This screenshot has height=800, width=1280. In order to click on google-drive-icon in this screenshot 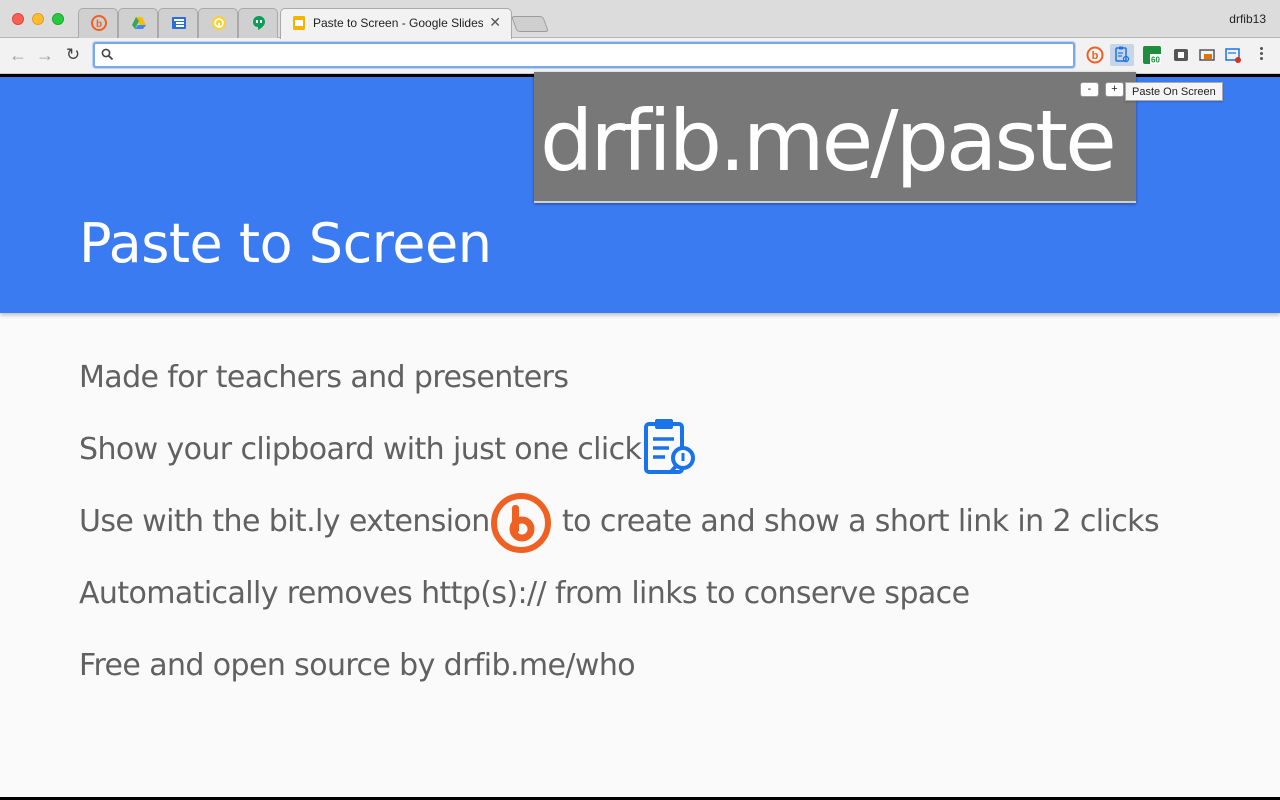, I will do `click(139, 23)`.